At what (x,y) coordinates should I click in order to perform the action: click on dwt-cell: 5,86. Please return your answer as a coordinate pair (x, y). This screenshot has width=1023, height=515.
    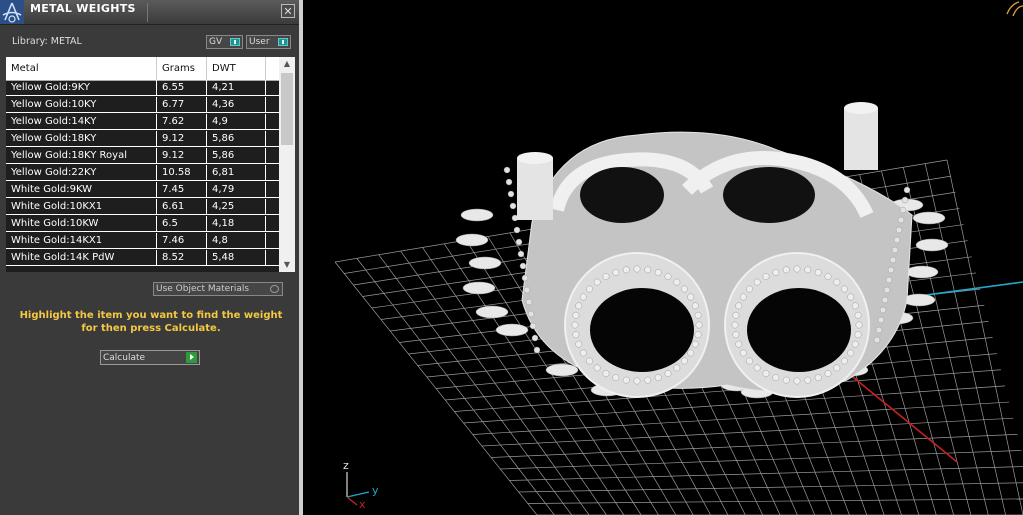
    Looking at the image, I should click on (236, 155).